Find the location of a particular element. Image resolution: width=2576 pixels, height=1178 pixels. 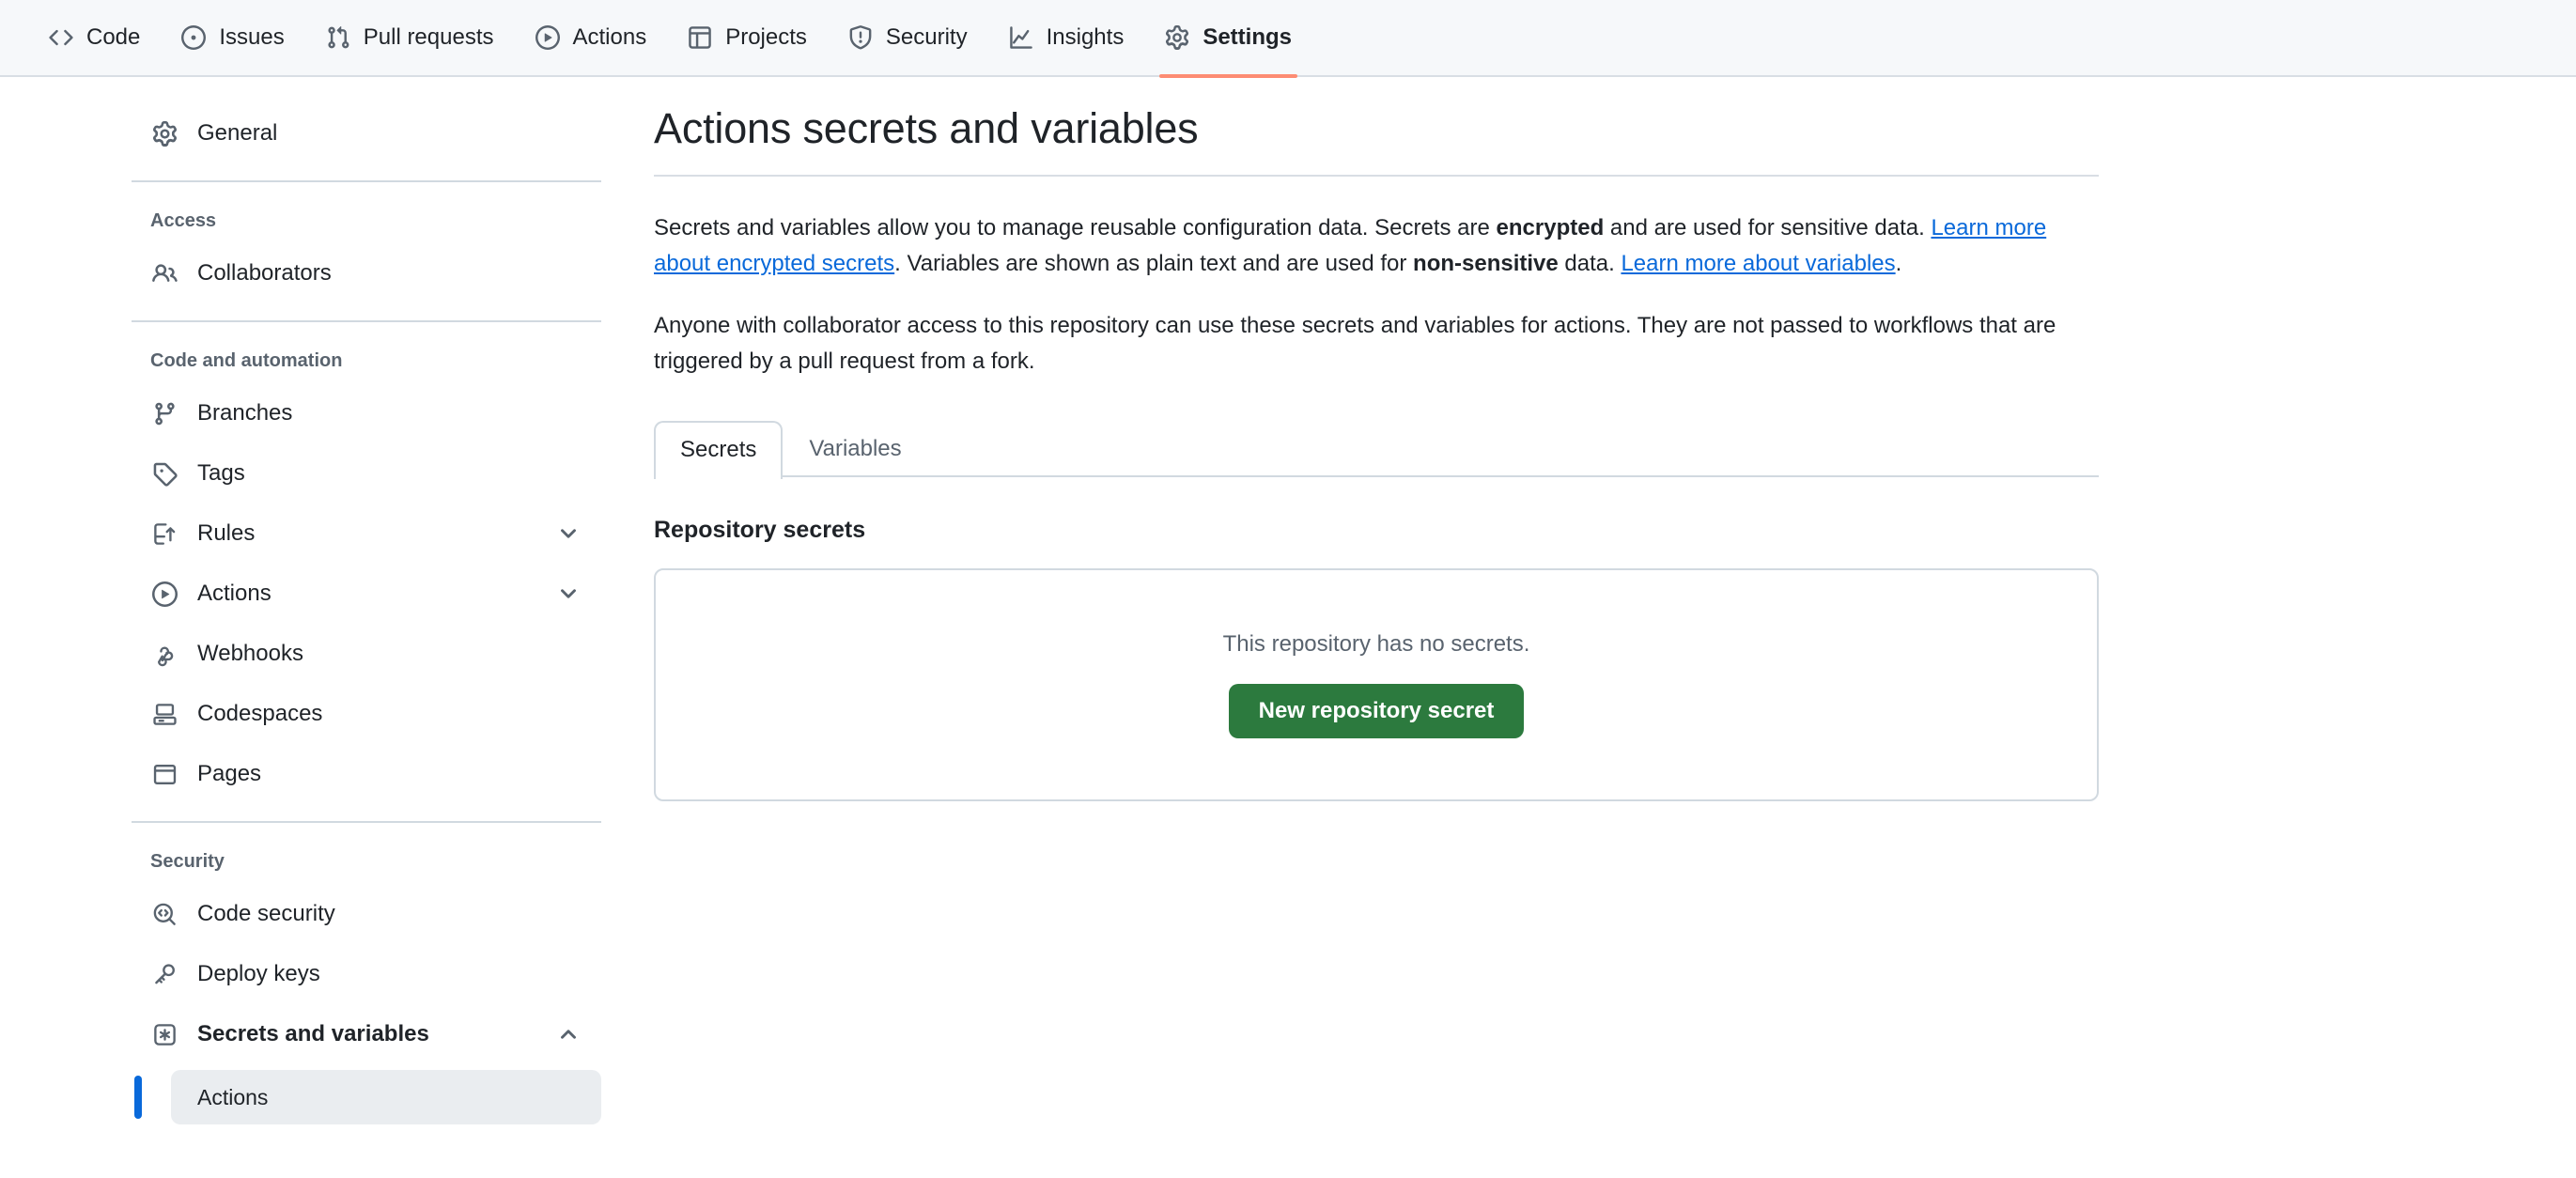

sidebar-subitem-actions: Actions is located at coordinates (386, 1097).